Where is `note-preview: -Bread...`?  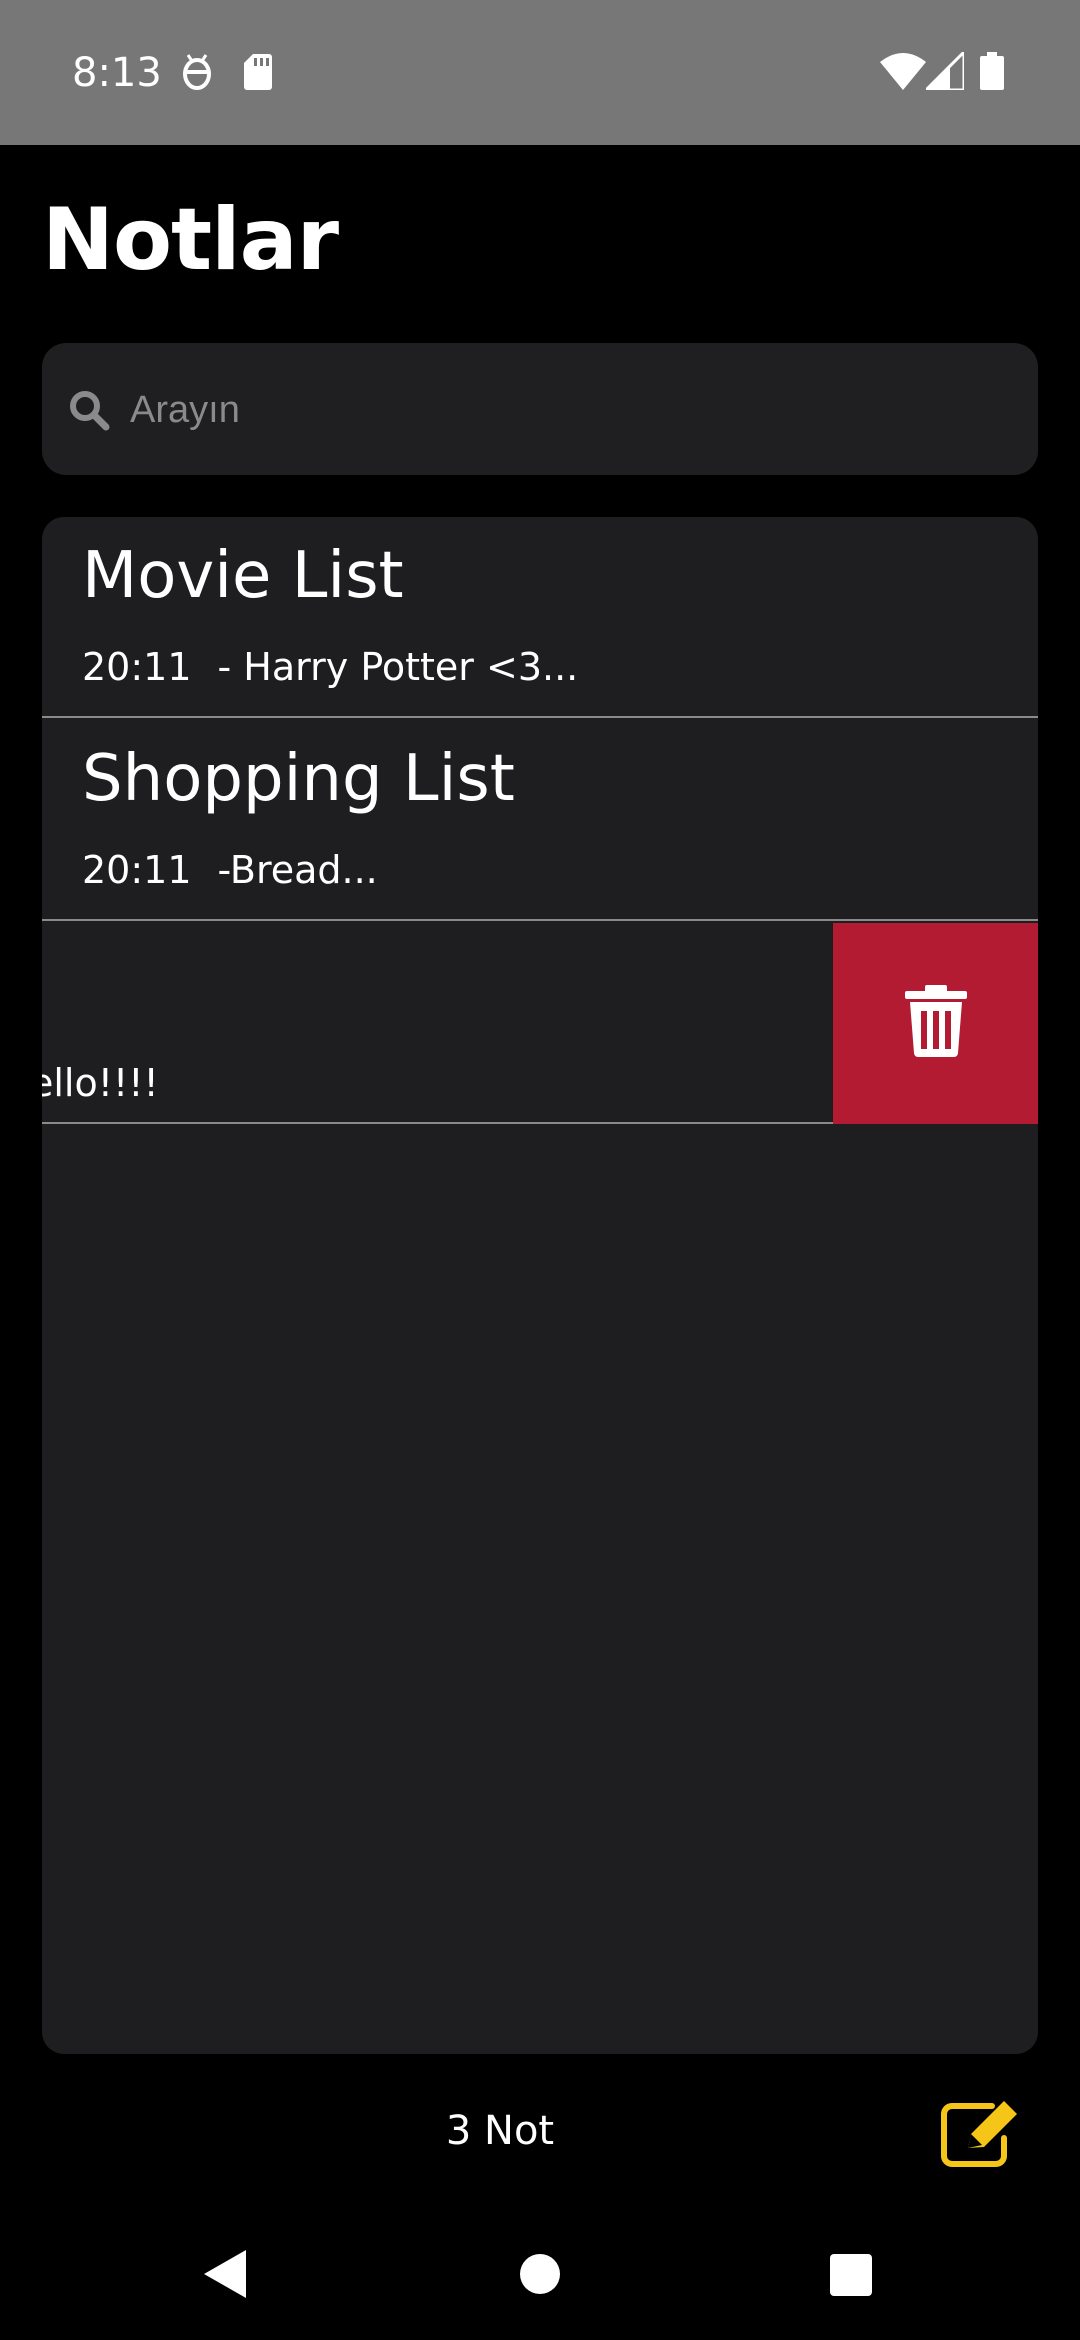 note-preview: -Bread... is located at coordinates (297, 870).